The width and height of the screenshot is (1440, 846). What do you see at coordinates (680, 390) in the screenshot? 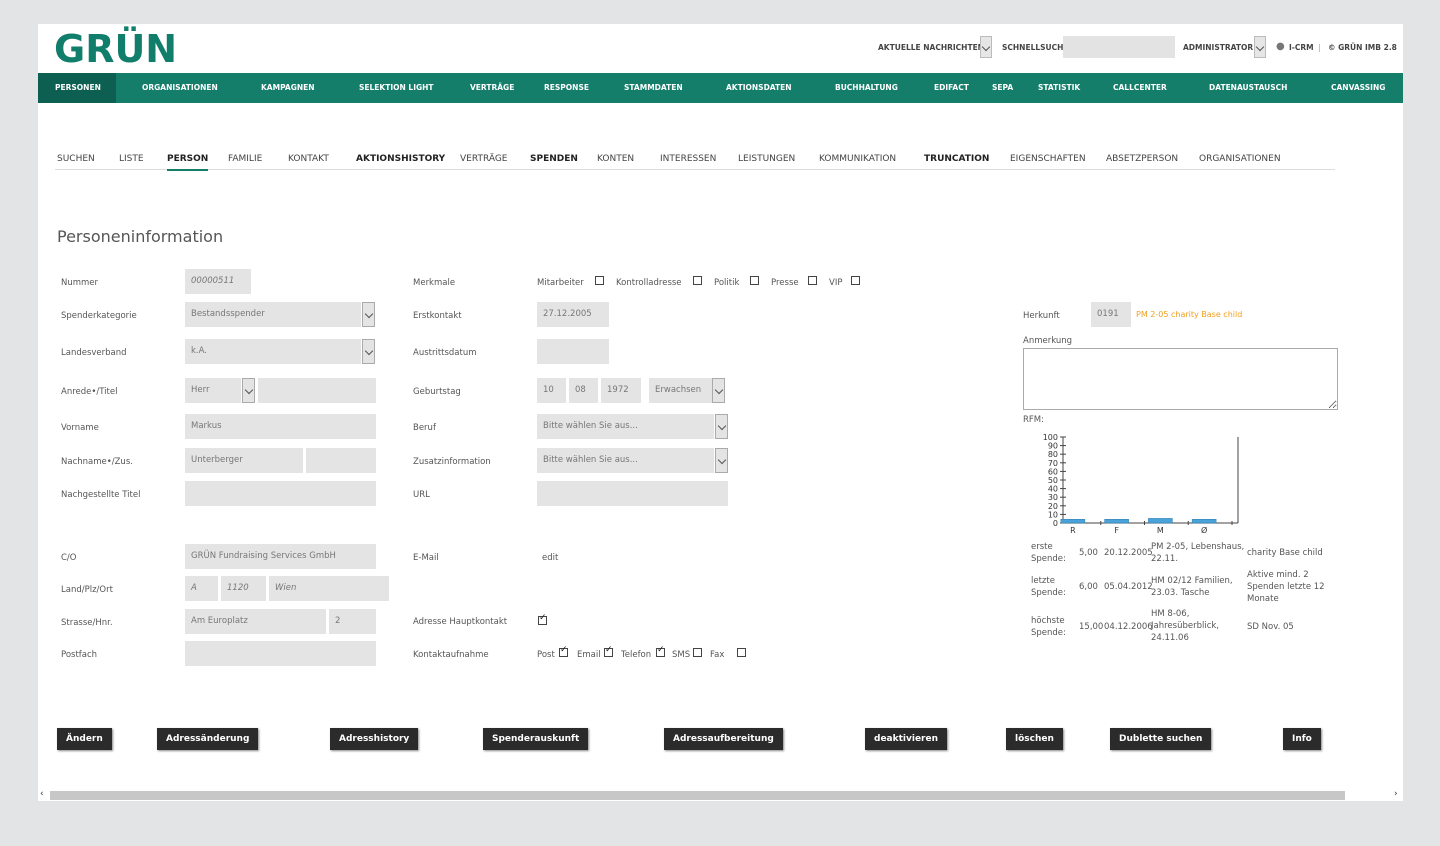
I see `altersgruppe-select: Erwachsen` at bounding box center [680, 390].